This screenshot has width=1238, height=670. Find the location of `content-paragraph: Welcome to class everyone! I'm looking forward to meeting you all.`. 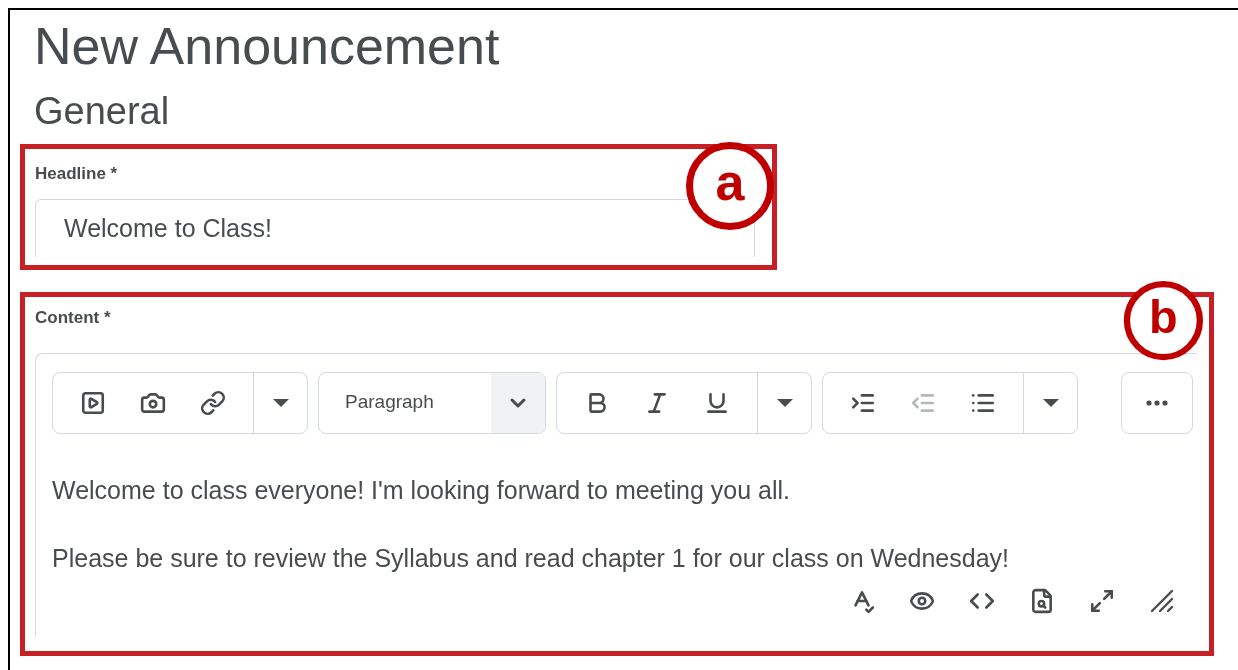

content-paragraph: Welcome to class everyone! I'm looking forward to meeting you all. is located at coordinates (421, 490).